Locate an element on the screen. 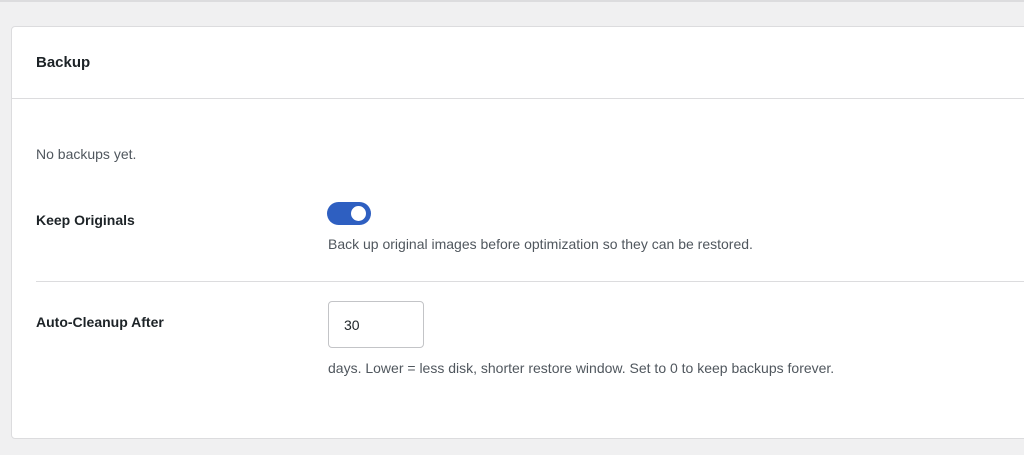  toggle-knob is located at coordinates (358, 213).